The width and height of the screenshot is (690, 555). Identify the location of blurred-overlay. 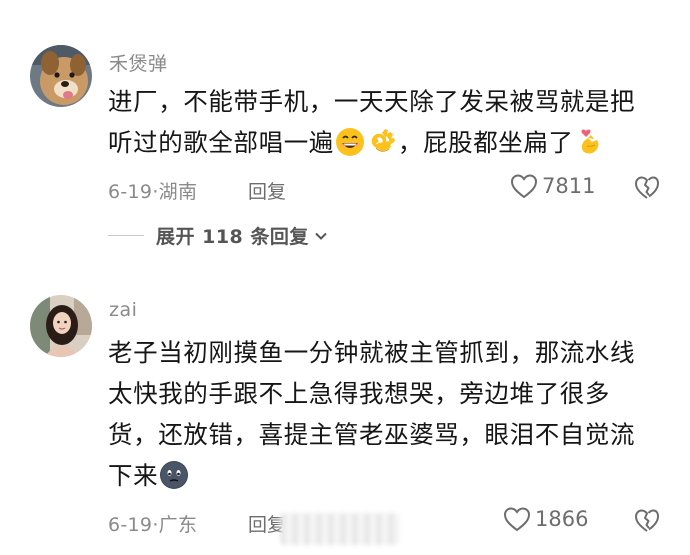
(340, 529).